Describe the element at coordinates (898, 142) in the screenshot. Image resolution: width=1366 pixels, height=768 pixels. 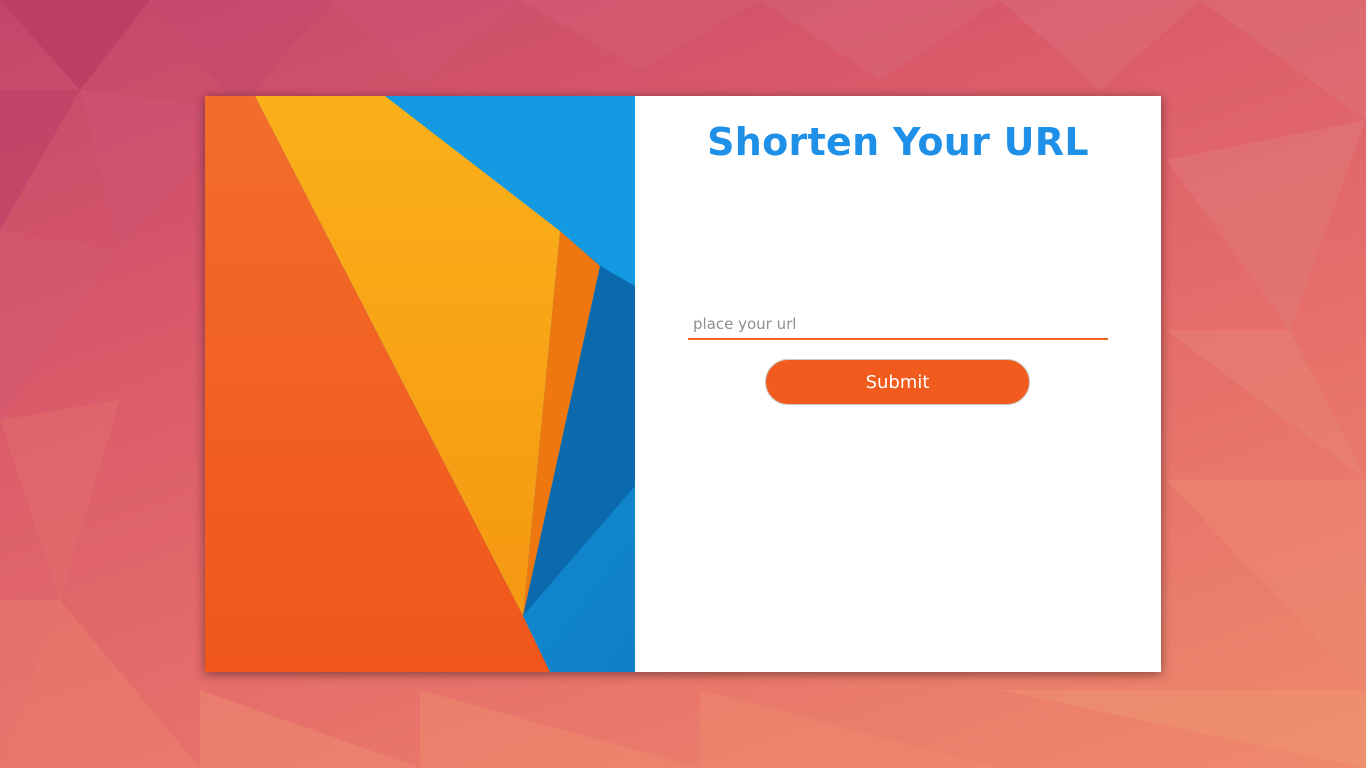
I see `page-title: Shorten Your URL` at that location.